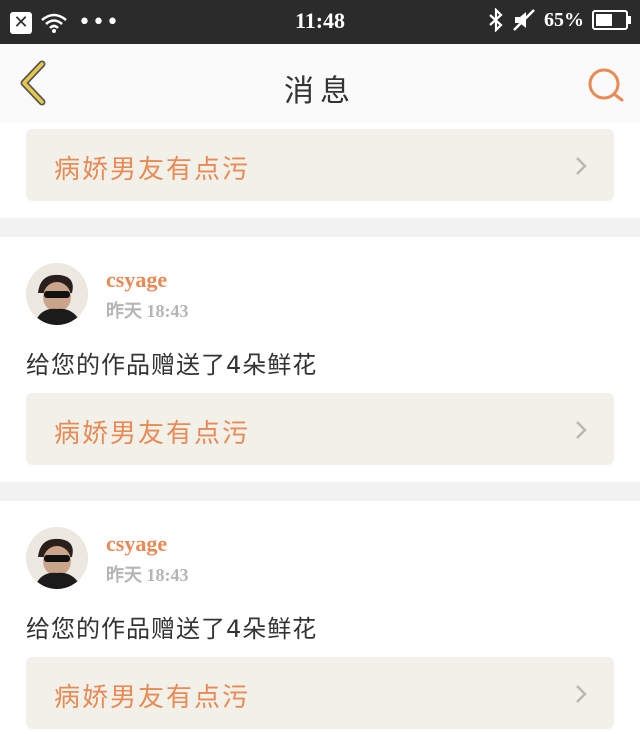 This screenshot has width=640, height=734. Describe the element at coordinates (320, 91) in the screenshot. I see `page-title: 消息` at that location.